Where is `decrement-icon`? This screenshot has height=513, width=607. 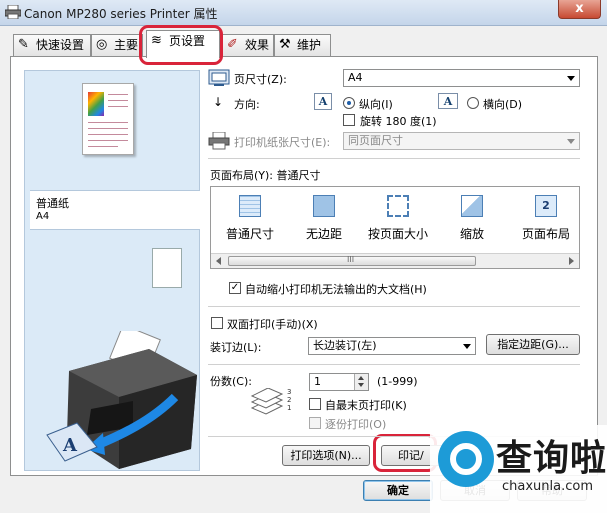
decrement-icon is located at coordinates (361, 385).